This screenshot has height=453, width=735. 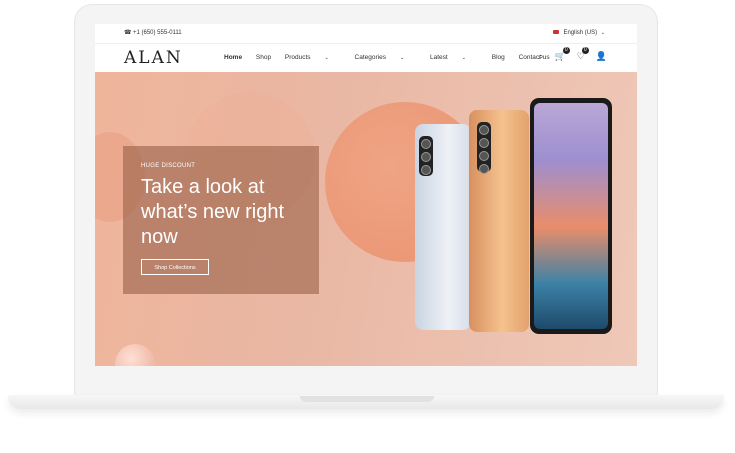 I want to click on logo: ALAN, so click(x=153, y=58).